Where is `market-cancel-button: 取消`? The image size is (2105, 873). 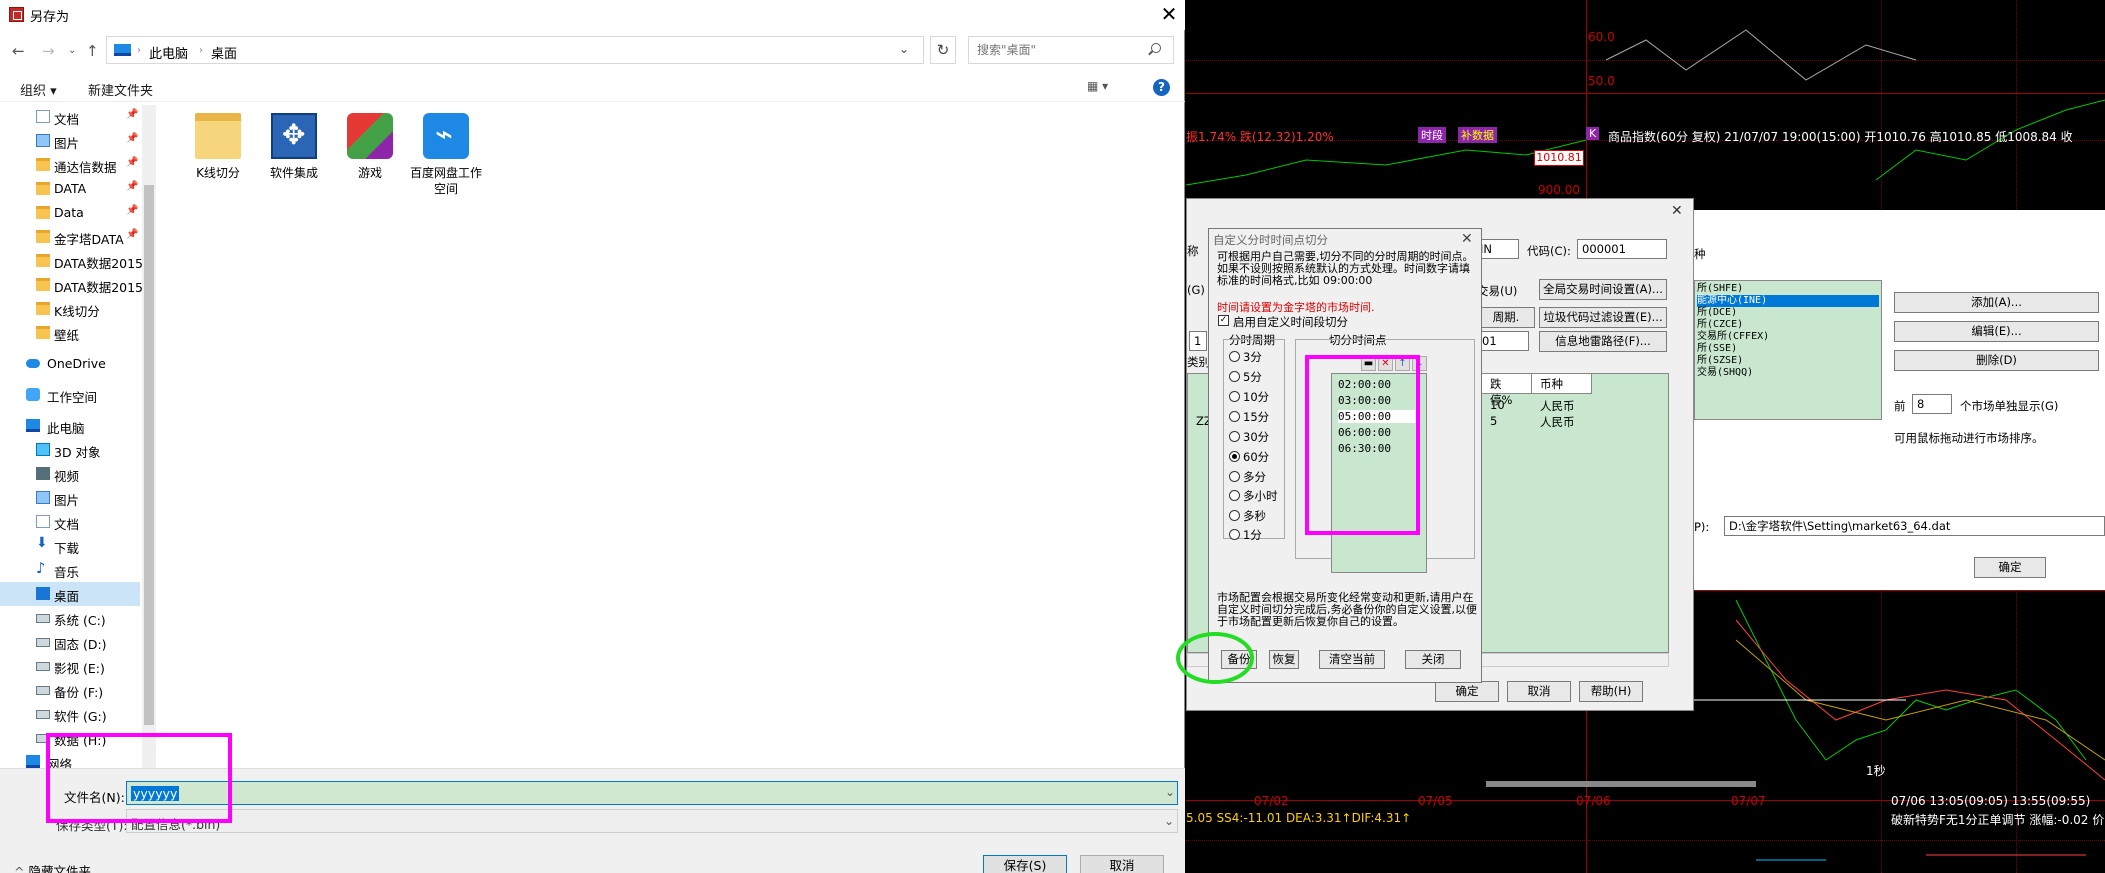
market-cancel-button: 取消 is located at coordinates (1539, 691).